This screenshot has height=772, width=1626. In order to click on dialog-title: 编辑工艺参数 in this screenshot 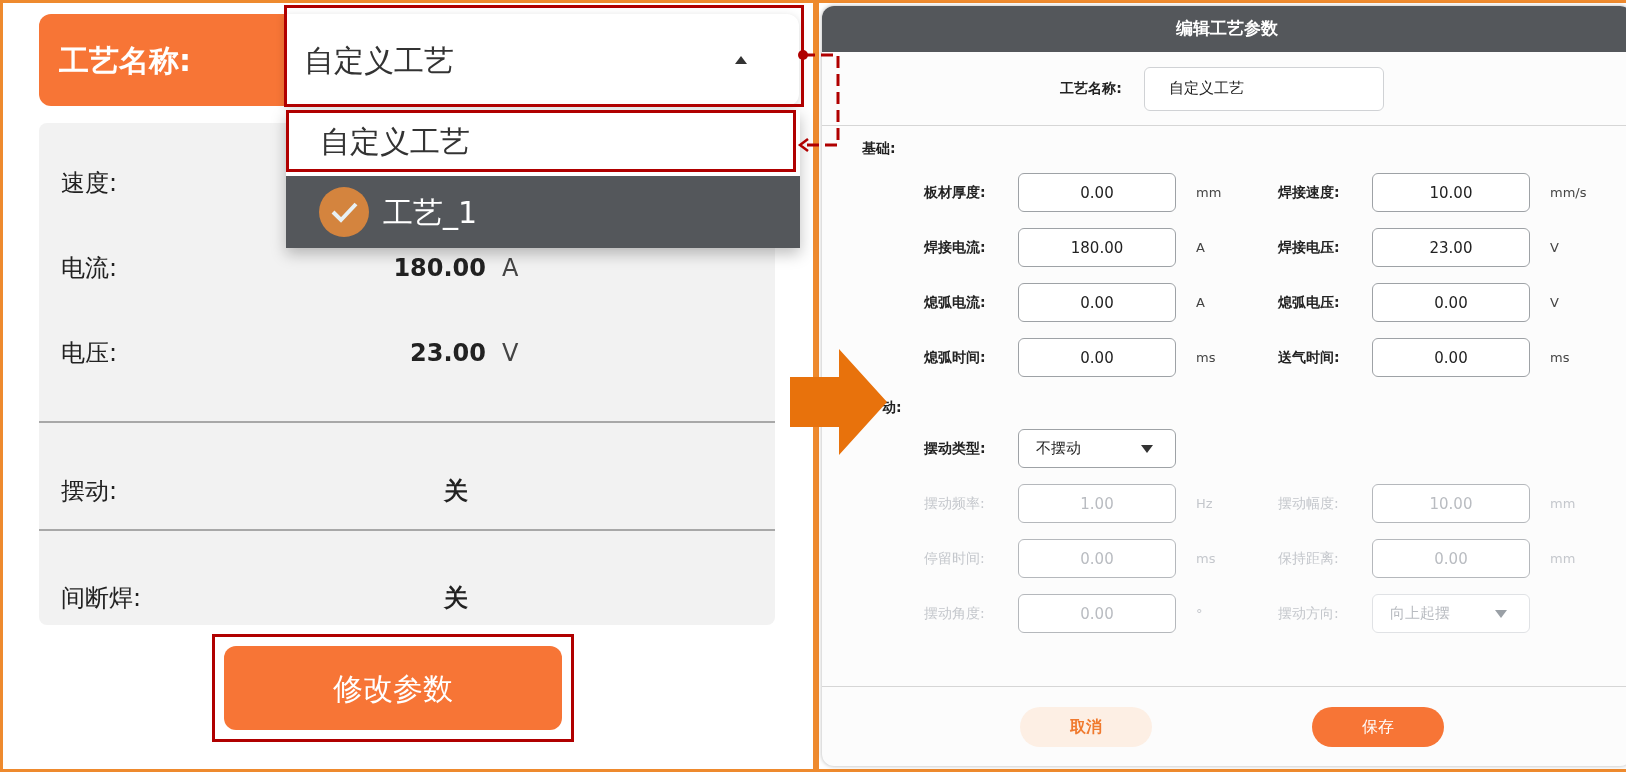, I will do `click(1224, 29)`.